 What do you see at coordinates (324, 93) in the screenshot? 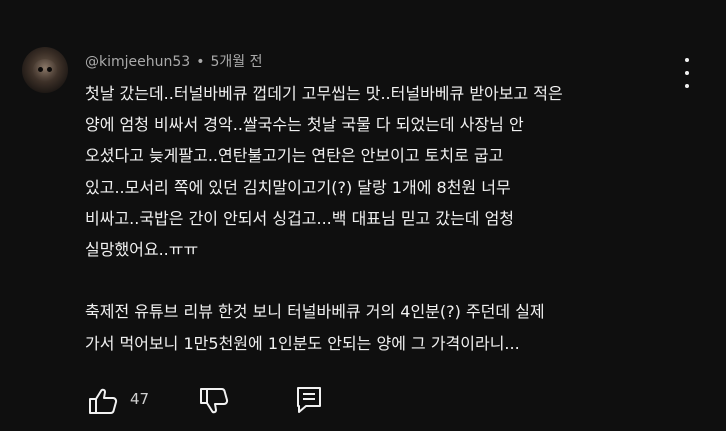
I see `comment-line: 첫날 갔는데..터널바베큐 껍데기 고무씹는 맛..터널바베큐 받아보고 적은` at bounding box center [324, 93].